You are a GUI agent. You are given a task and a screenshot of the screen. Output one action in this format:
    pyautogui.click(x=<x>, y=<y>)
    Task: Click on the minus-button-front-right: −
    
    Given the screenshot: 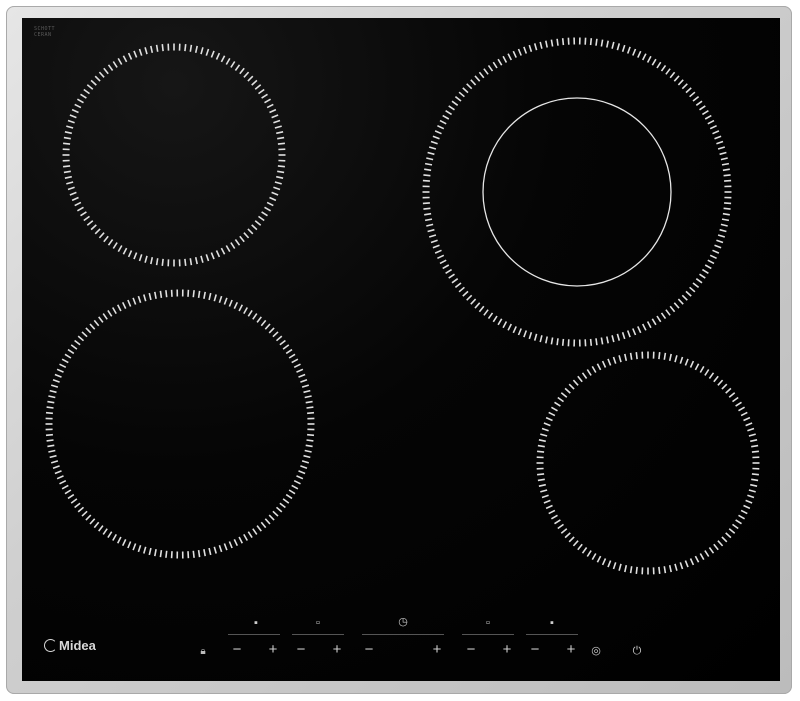 What is the action you would take?
    pyautogui.click(x=471, y=649)
    